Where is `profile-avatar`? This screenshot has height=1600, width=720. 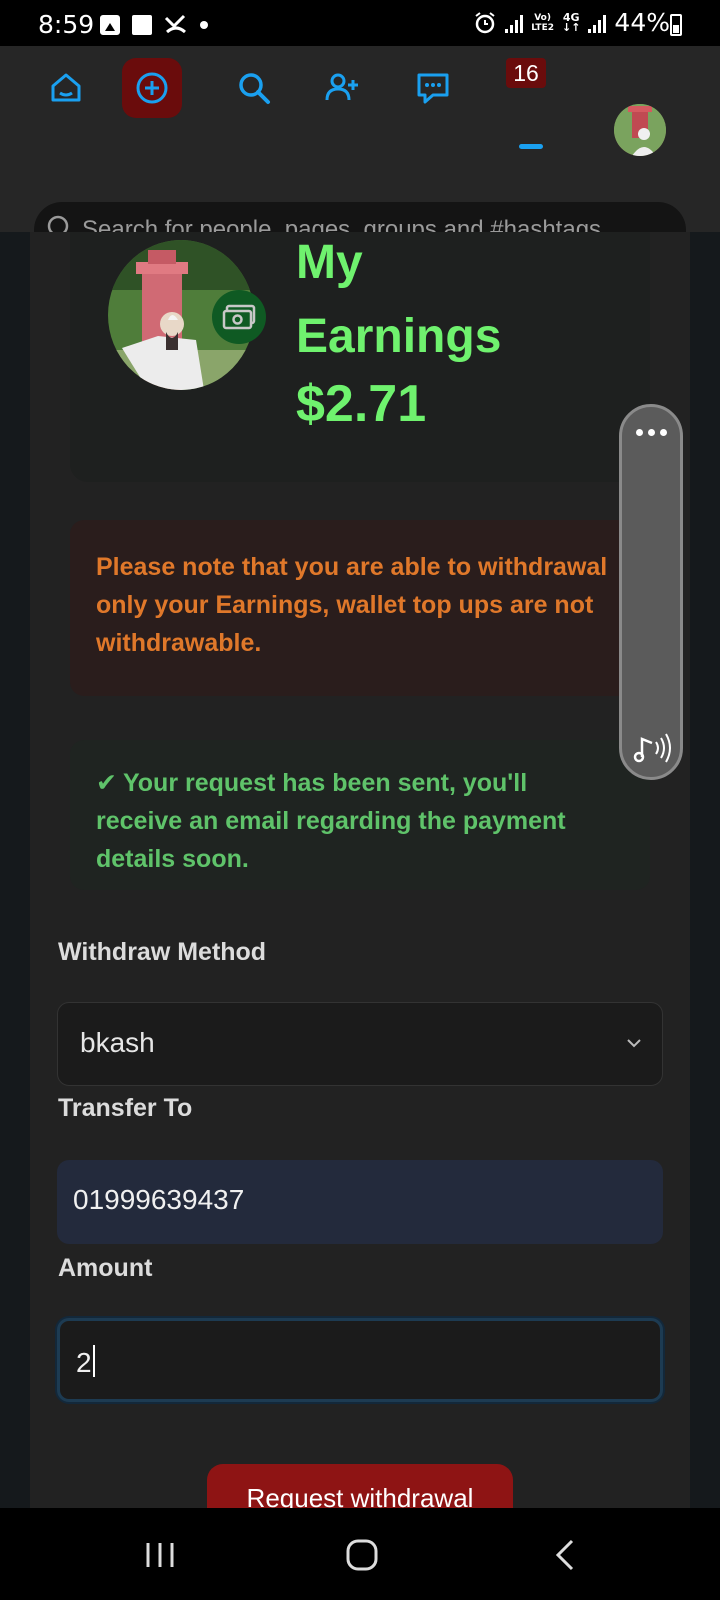 profile-avatar is located at coordinates (640, 130).